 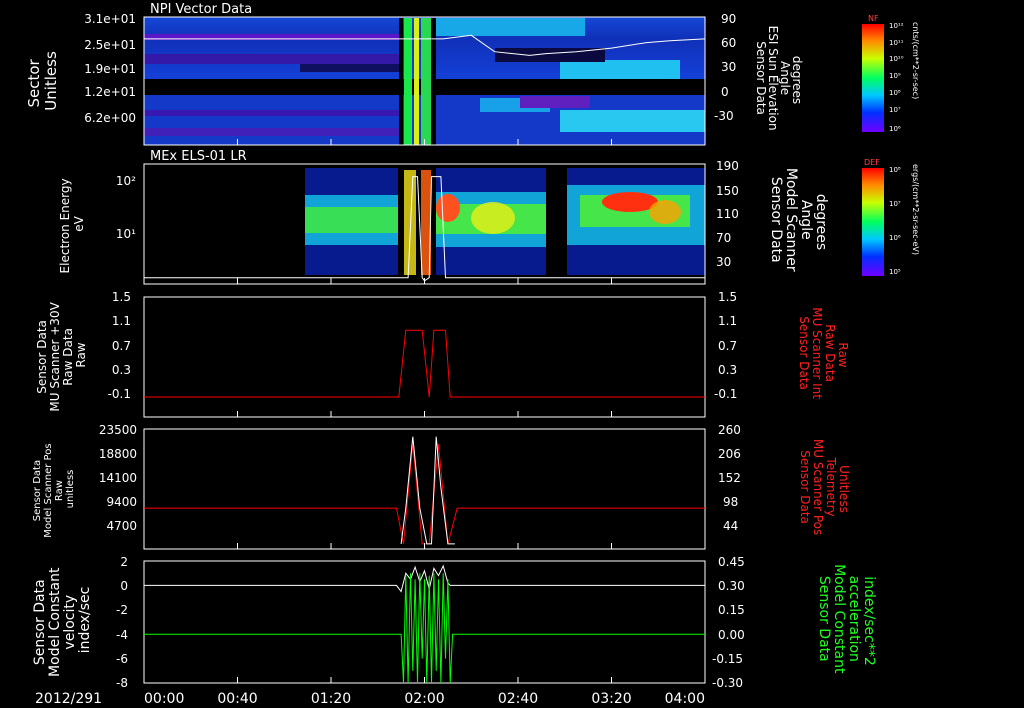 I want to click on els-right-tick: 110, so click(x=727, y=214).